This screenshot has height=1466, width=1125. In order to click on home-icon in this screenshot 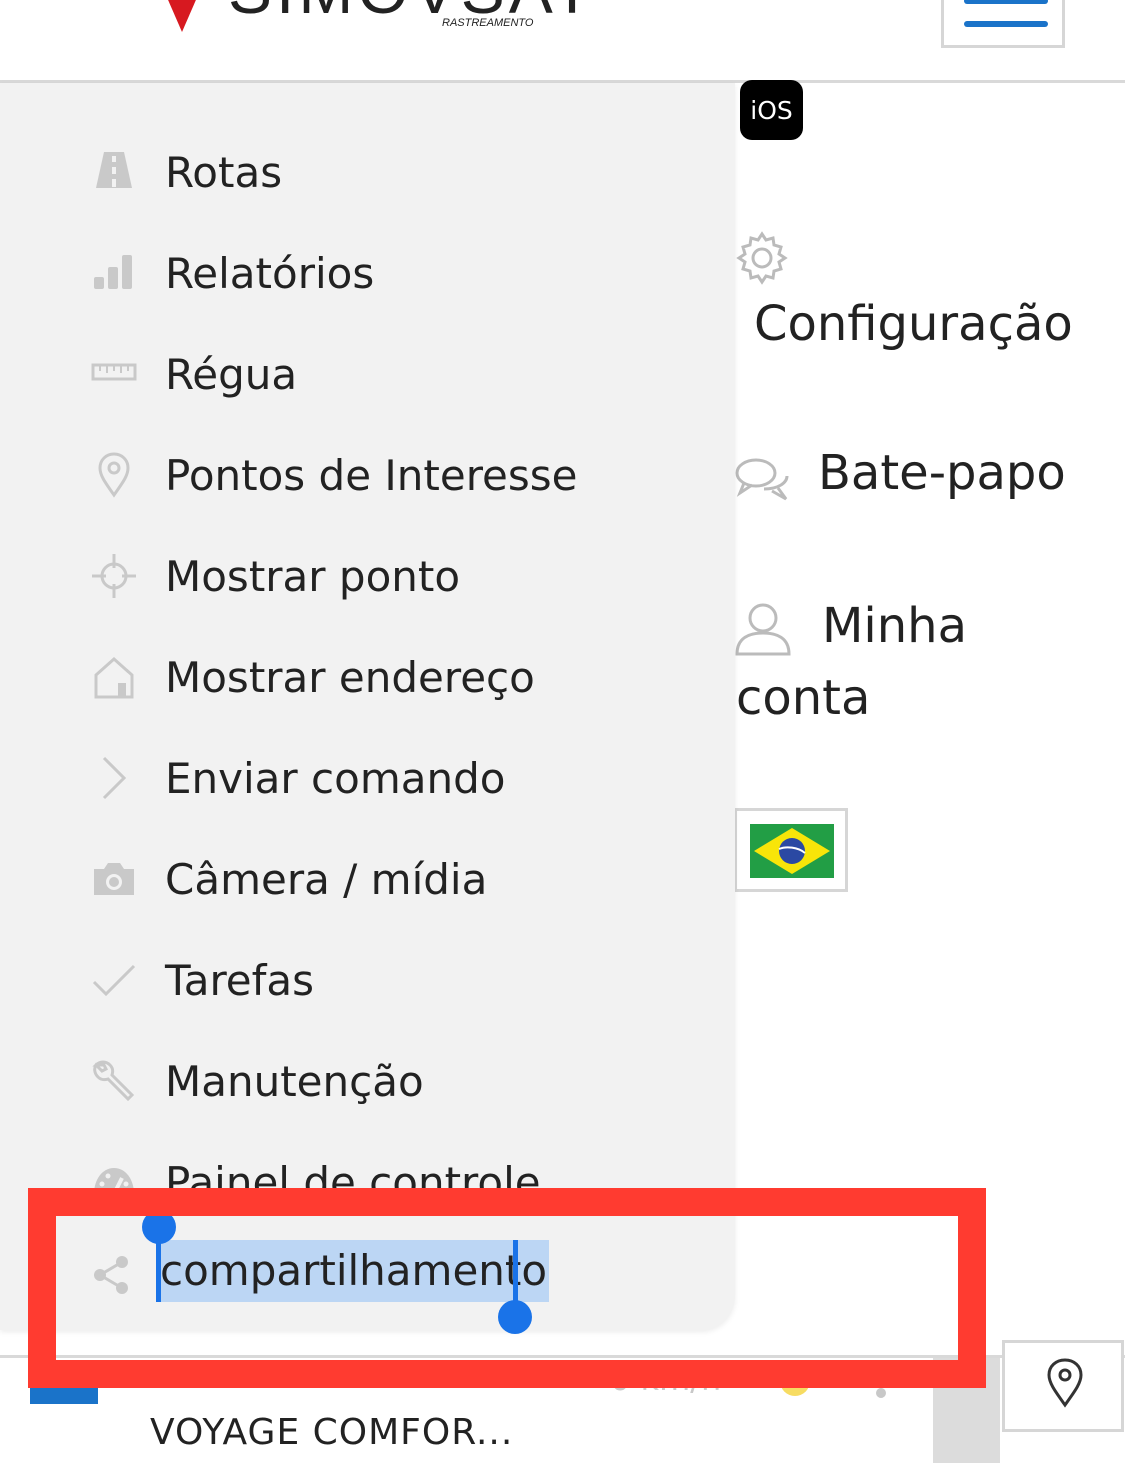, I will do `click(114, 677)`.